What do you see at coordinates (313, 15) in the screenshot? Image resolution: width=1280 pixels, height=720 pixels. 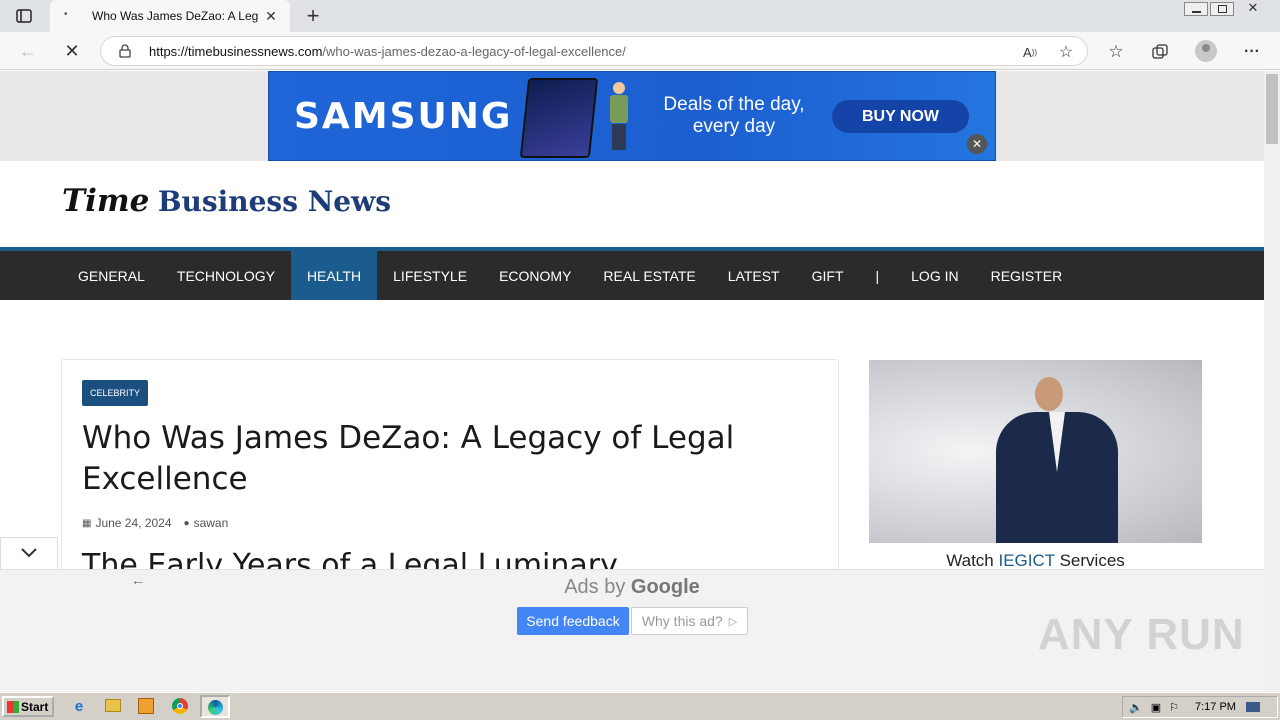 I see `new-tab-icon: +` at bounding box center [313, 15].